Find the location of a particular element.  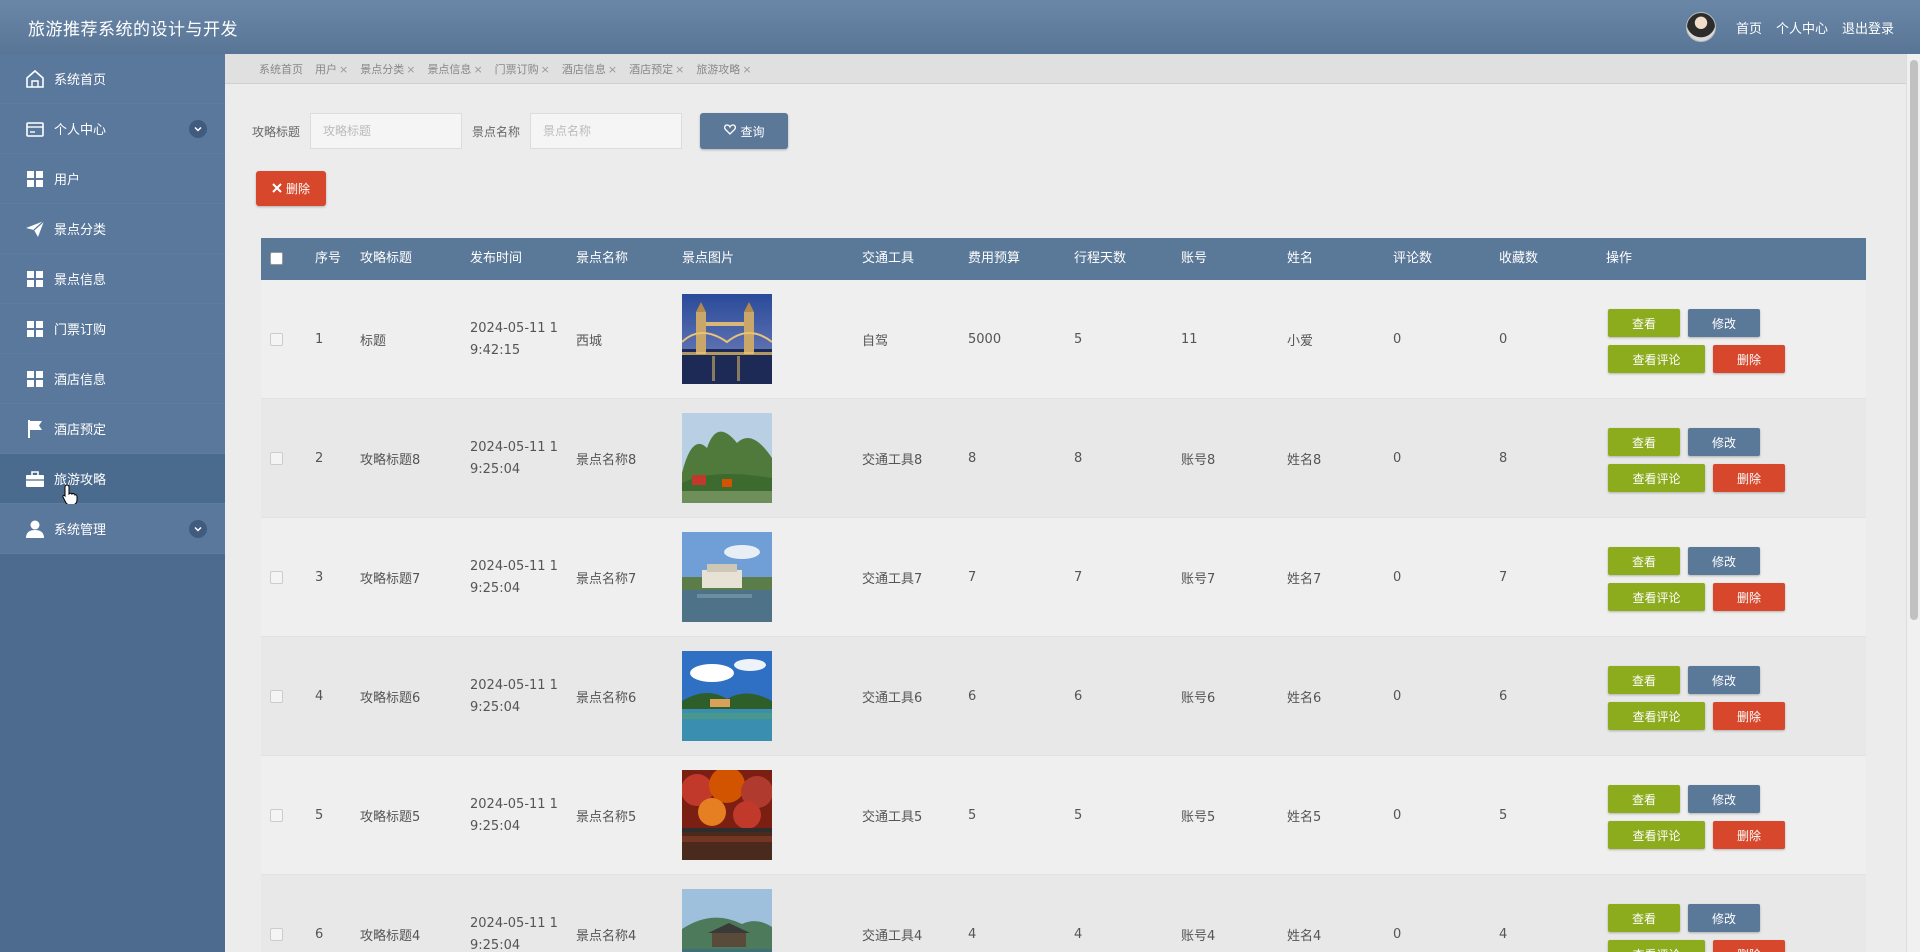

cell-favorites: 5 is located at coordinates (1503, 815).